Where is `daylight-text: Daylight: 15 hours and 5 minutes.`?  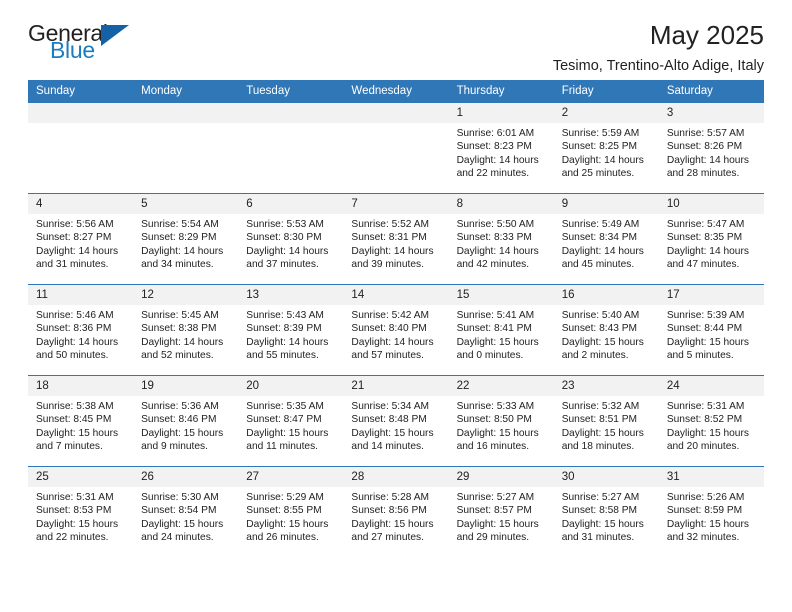
daylight-text: Daylight: 15 hours and 5 minutes. is located at coordinates (707, 348).